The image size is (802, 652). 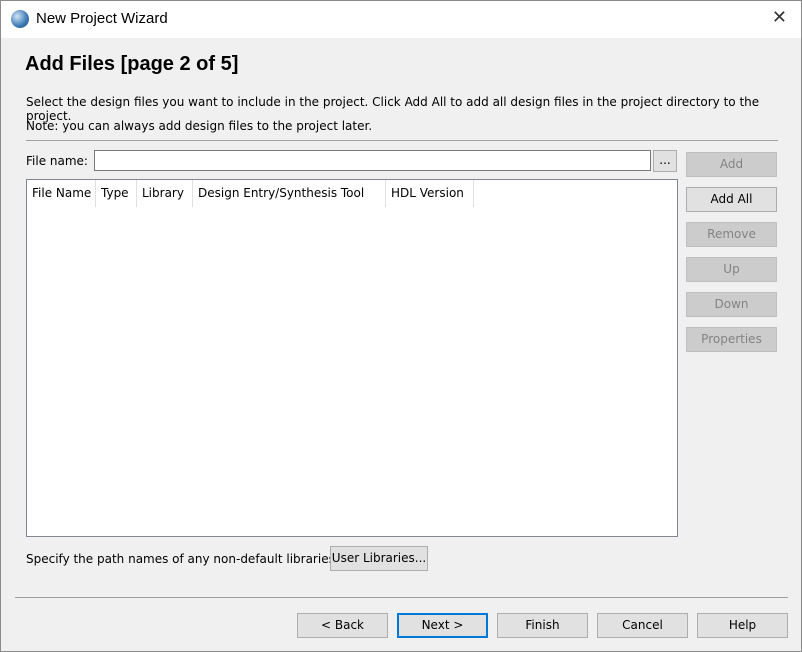 I want to click on footer-divider, so click(x=401, y=597).